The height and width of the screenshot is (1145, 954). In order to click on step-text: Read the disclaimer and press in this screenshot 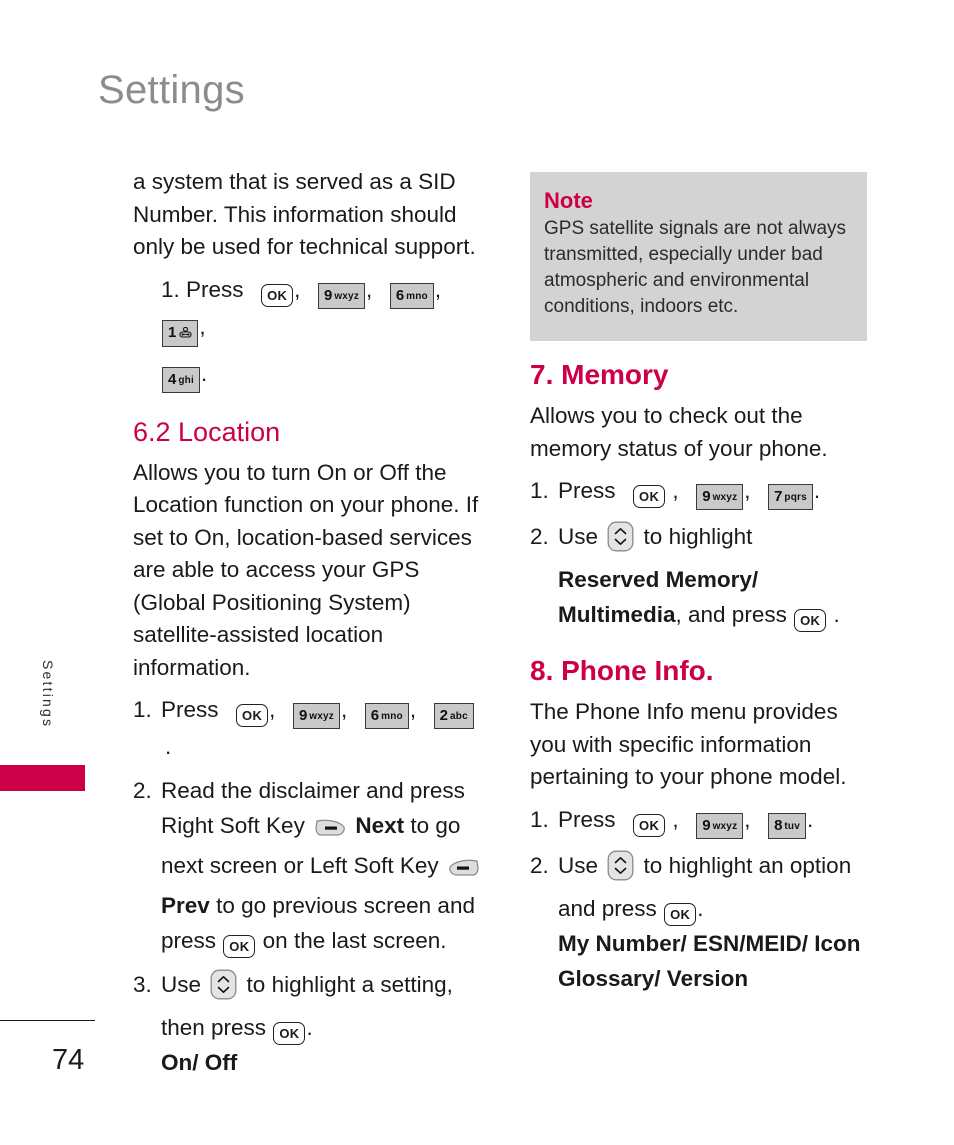, I will do `click(313, 790)`.